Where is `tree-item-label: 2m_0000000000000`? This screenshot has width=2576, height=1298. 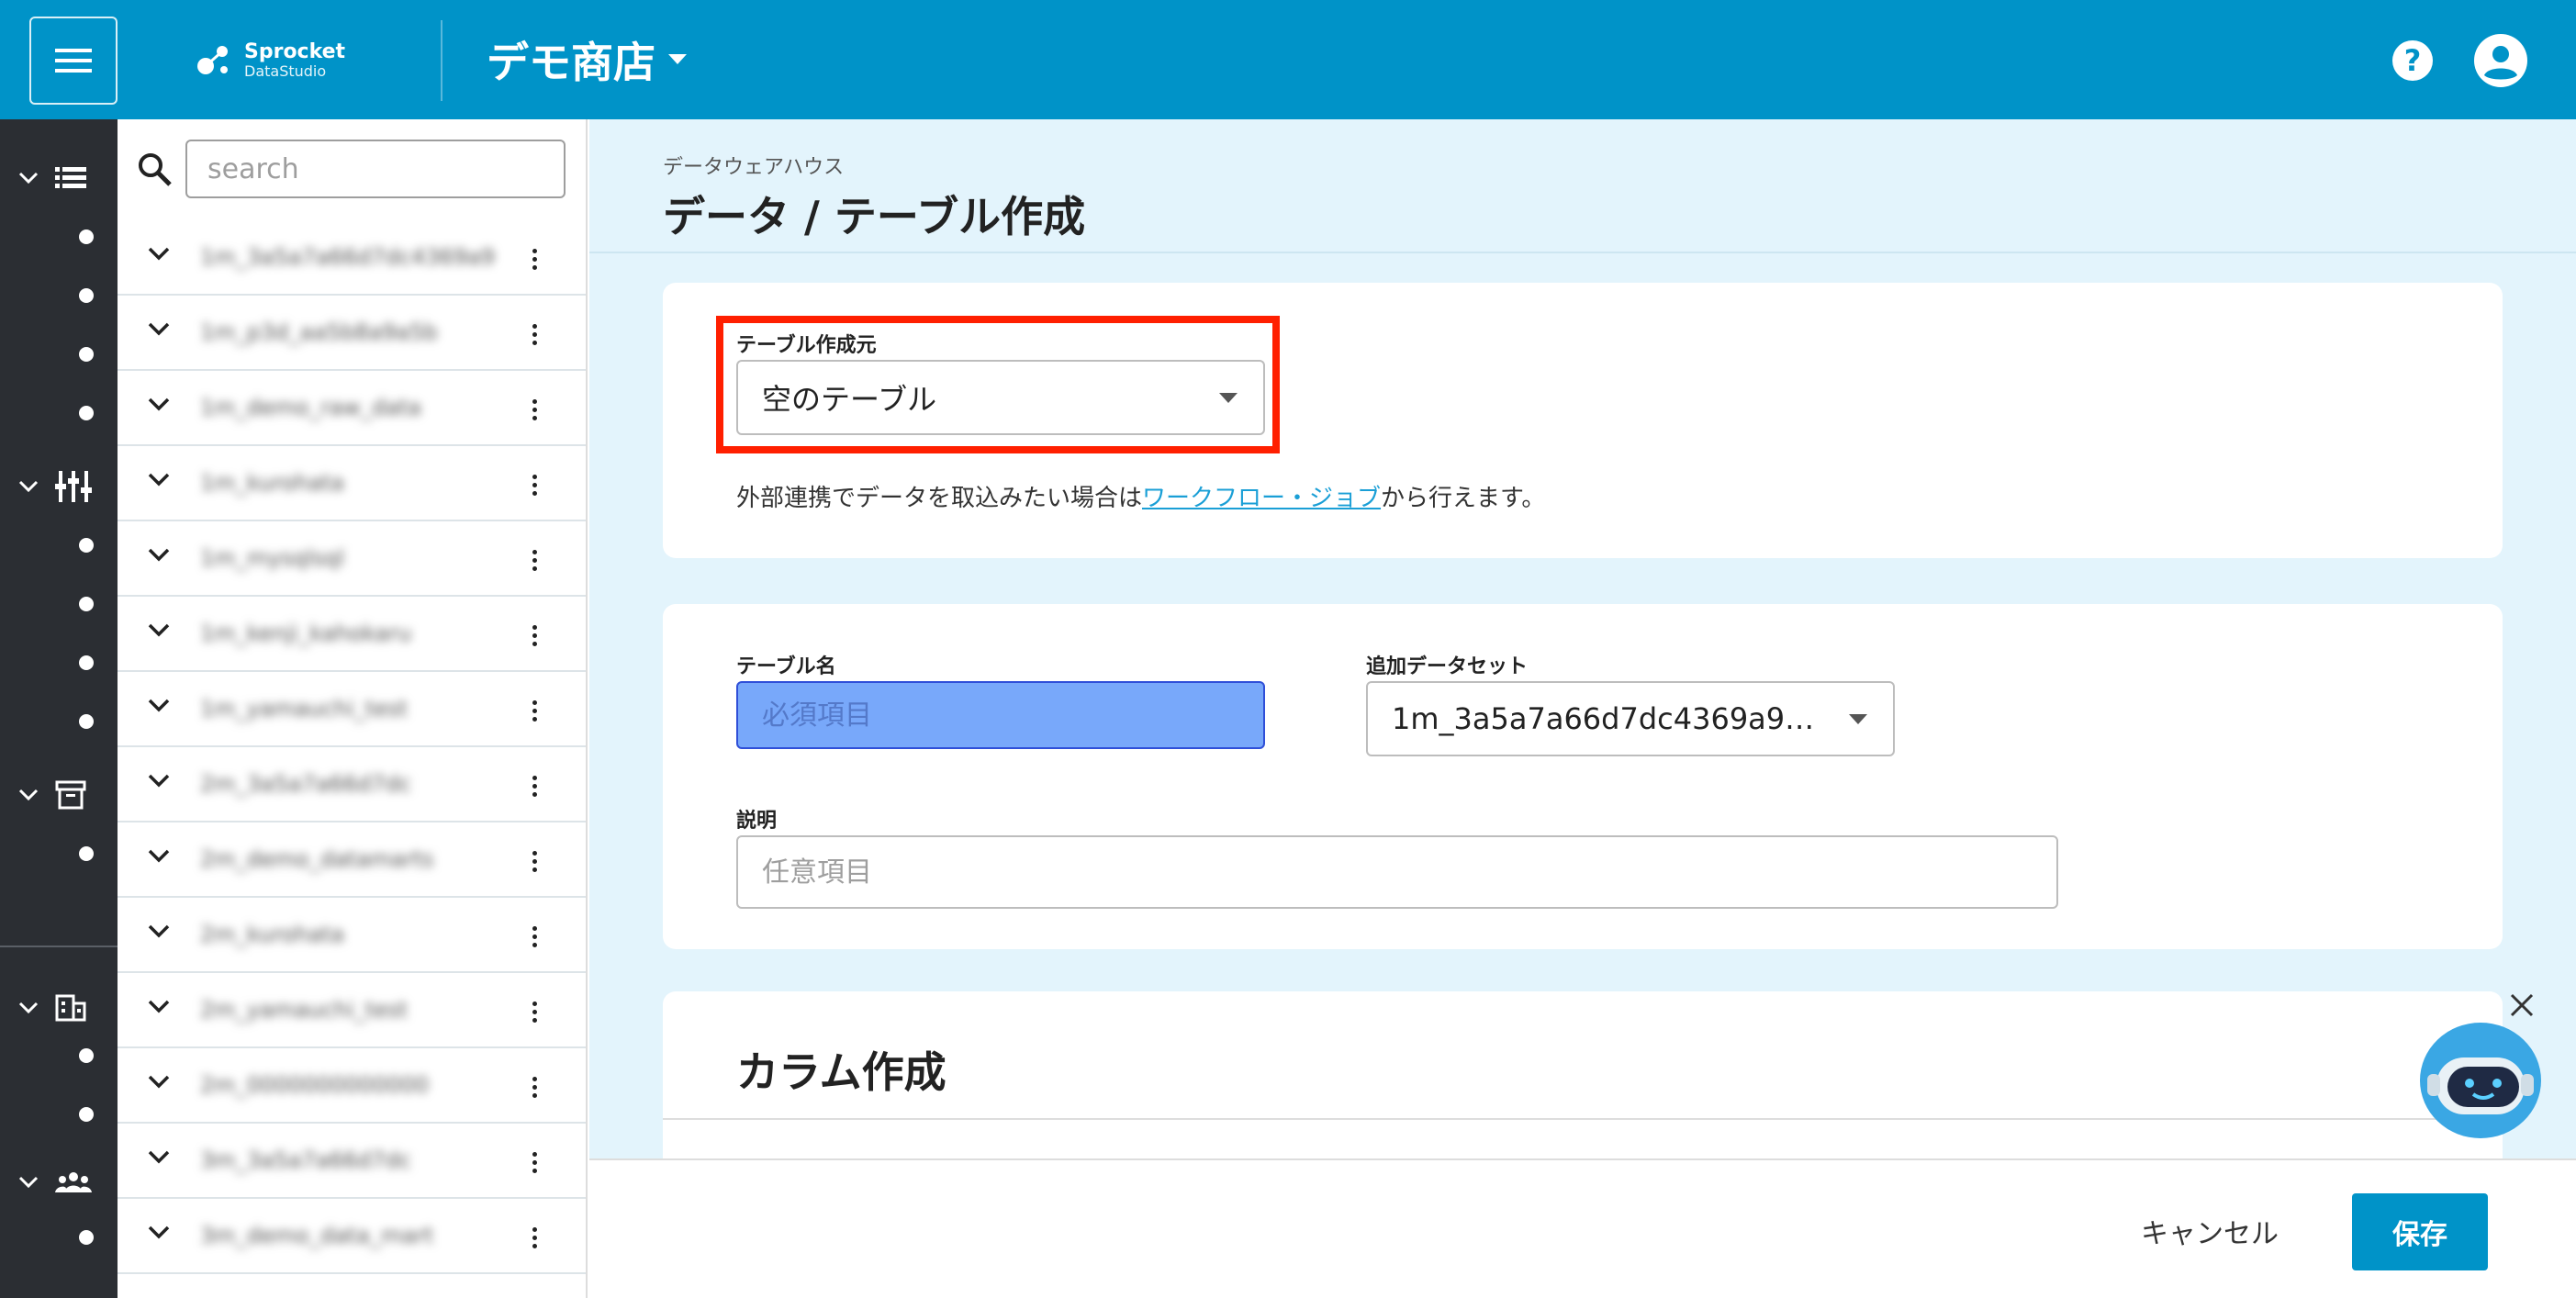
tree-item-label: 2m_0000000000000 is located at coordinates (347, 1086).